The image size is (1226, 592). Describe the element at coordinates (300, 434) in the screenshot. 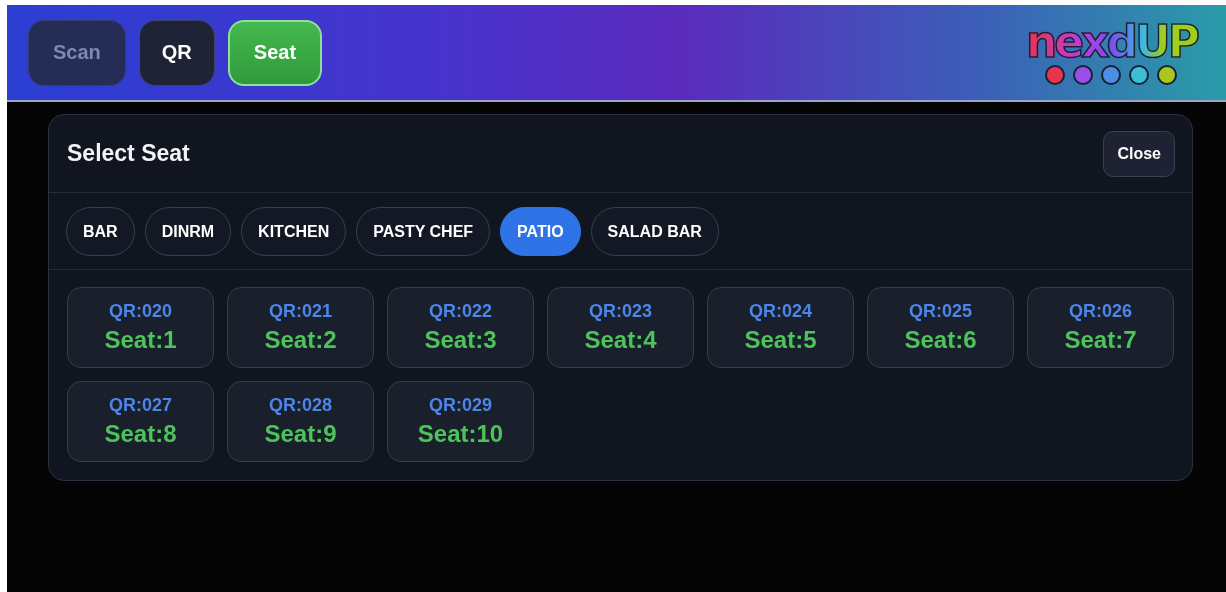

I see `seat-number: Seat:9` at that location.